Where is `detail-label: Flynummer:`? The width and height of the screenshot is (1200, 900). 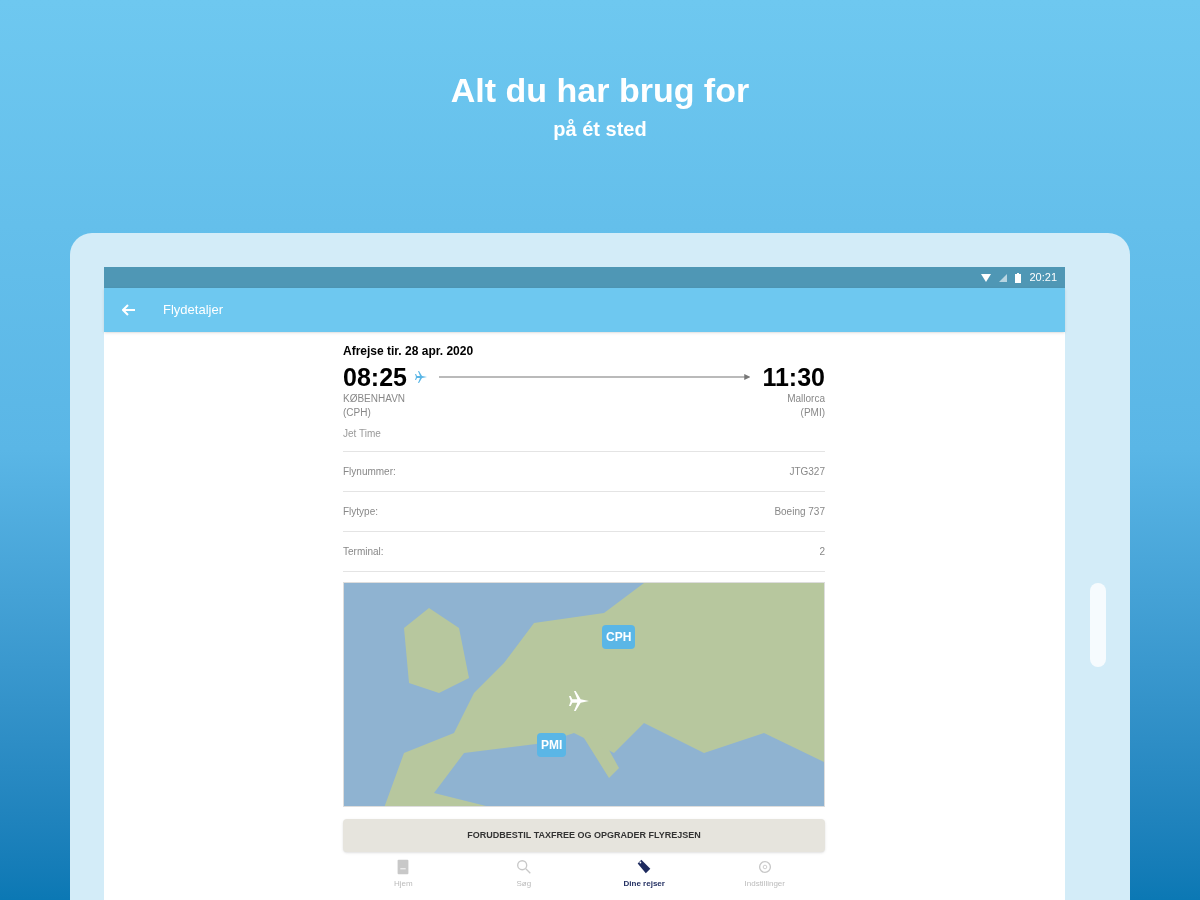
detail-label: Flynummer: is located at coordinates (369, 472).